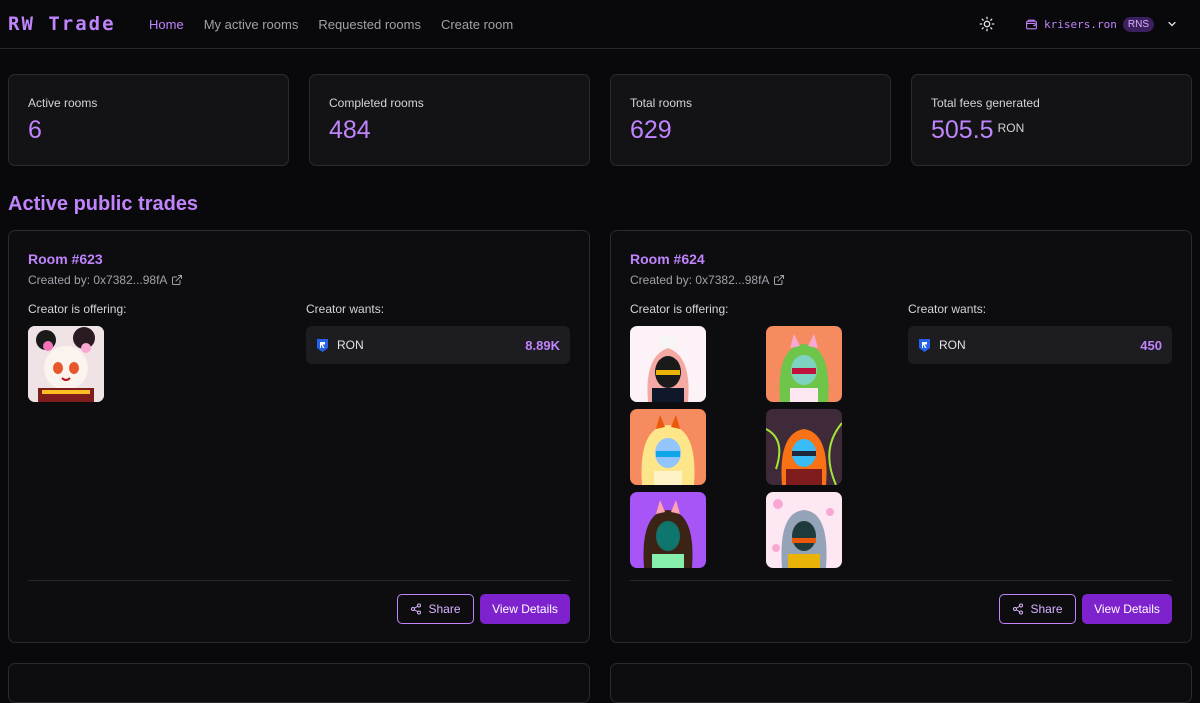  I want to click on app-logo: RW Trade, so click(78, 24).